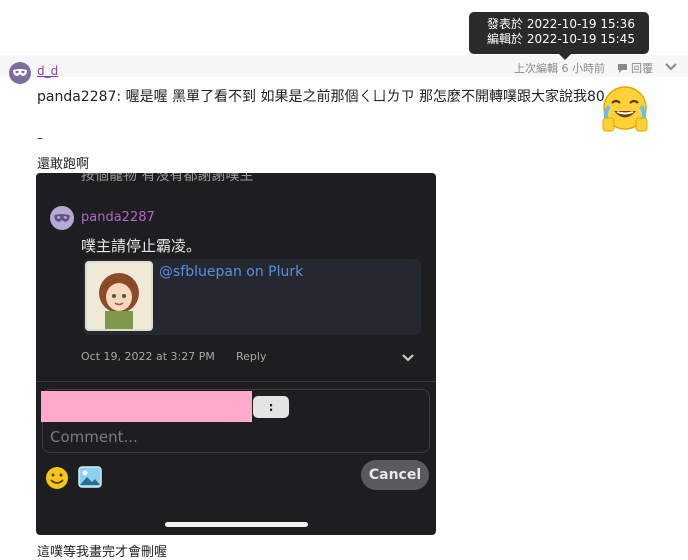 This screenshot has width=688, height=560. What do you see at coordinates (231, 272) in the screenshot?
I see `plurk-link: @sfbluepan on Plurk` at bounding box center [231, 272].